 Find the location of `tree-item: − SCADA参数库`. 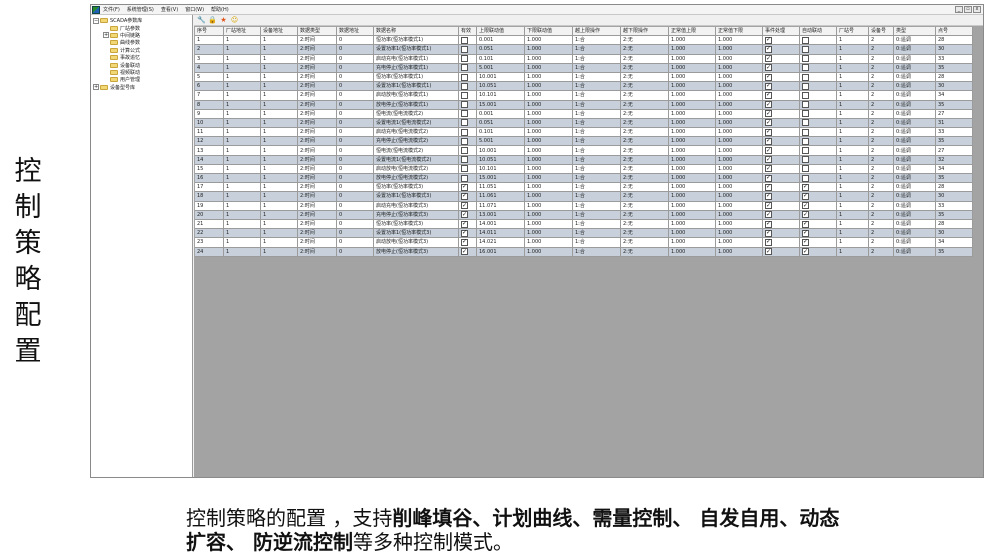

tree-item: − SCADA参数库 is located at coordinates (141, 20).